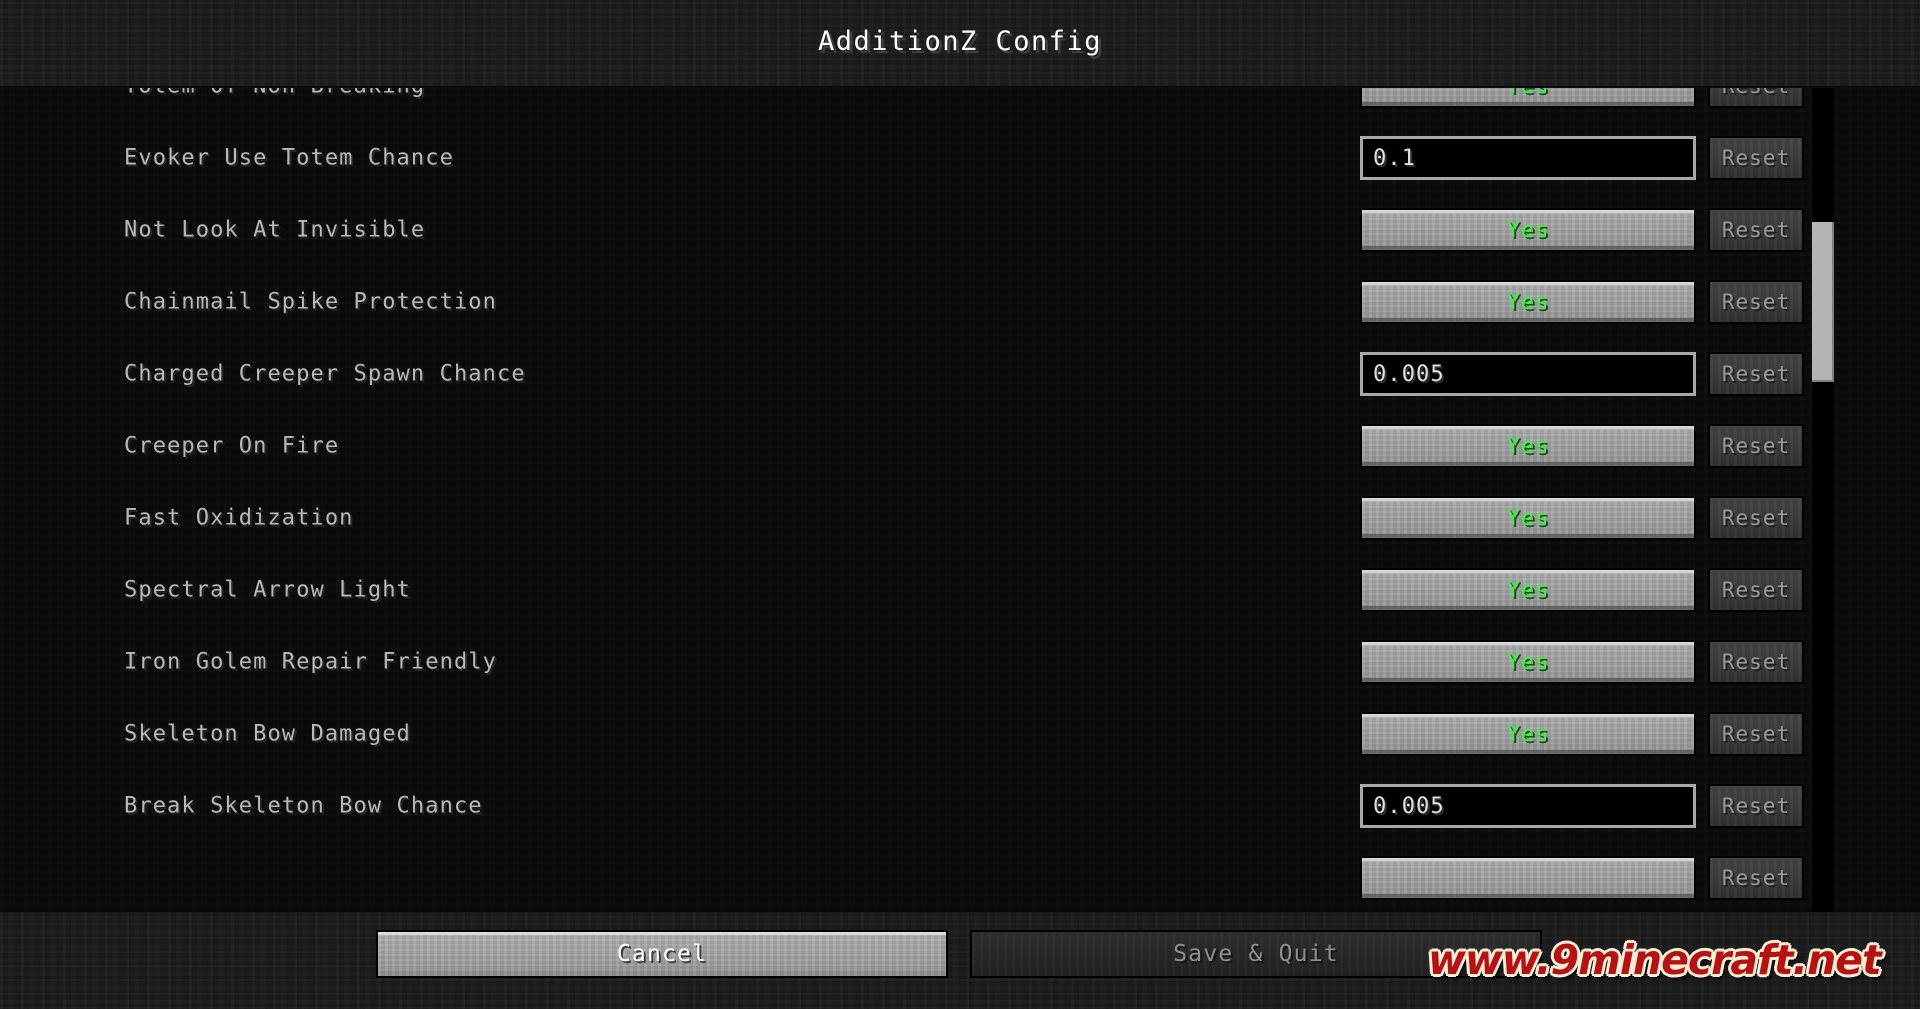  I want to click on cancel-button-label: Cancel, so click(662, 954).